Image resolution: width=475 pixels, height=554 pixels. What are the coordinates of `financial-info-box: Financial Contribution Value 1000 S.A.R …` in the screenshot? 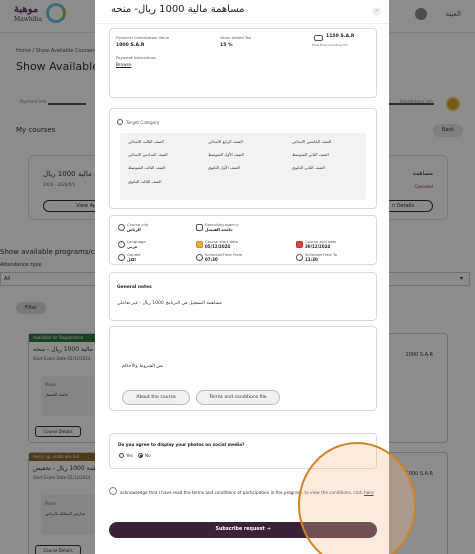 It's located at (243, 63).